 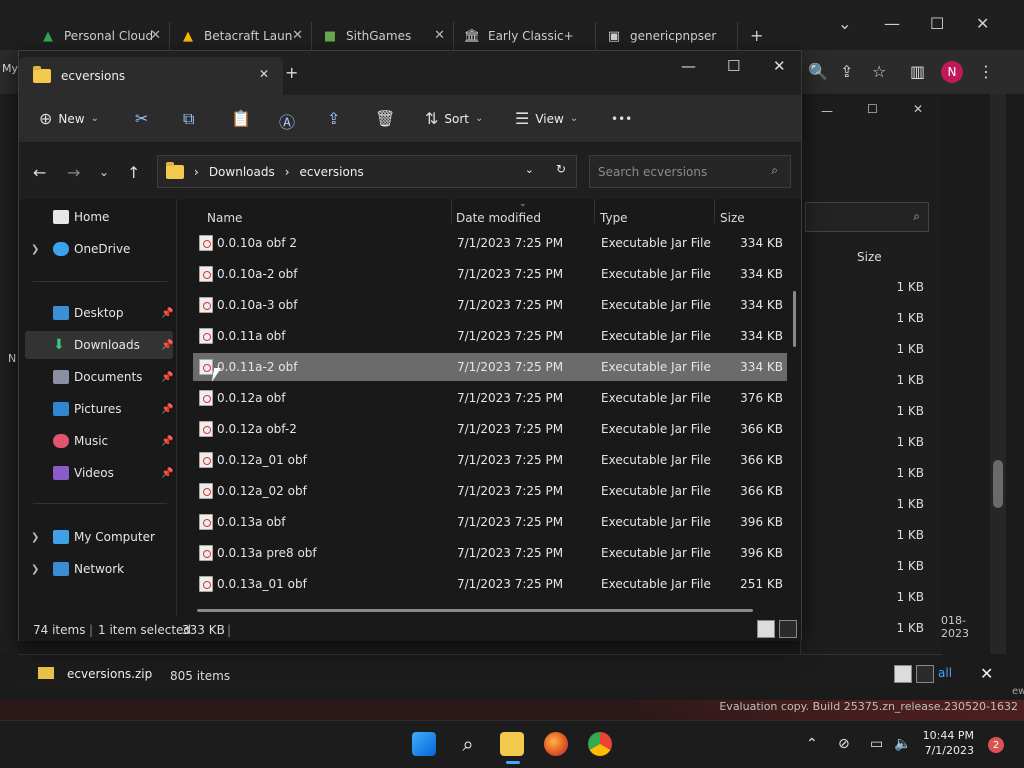 What do you see at coordinates (525, 36) in the screenshot?
I see `chrome-tab-4: 🏛 Early Classic+` at bounding box center [525, 36].